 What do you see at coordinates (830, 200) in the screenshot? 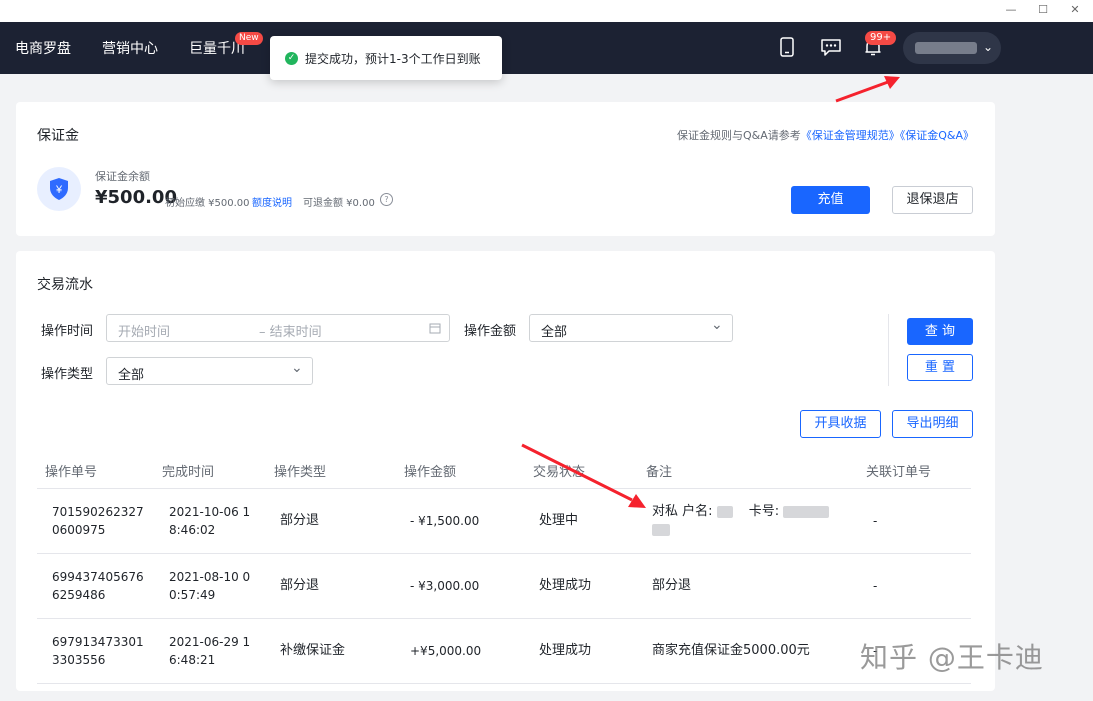
I see `recharge-button: 充值` at bounding box center [830, 200].